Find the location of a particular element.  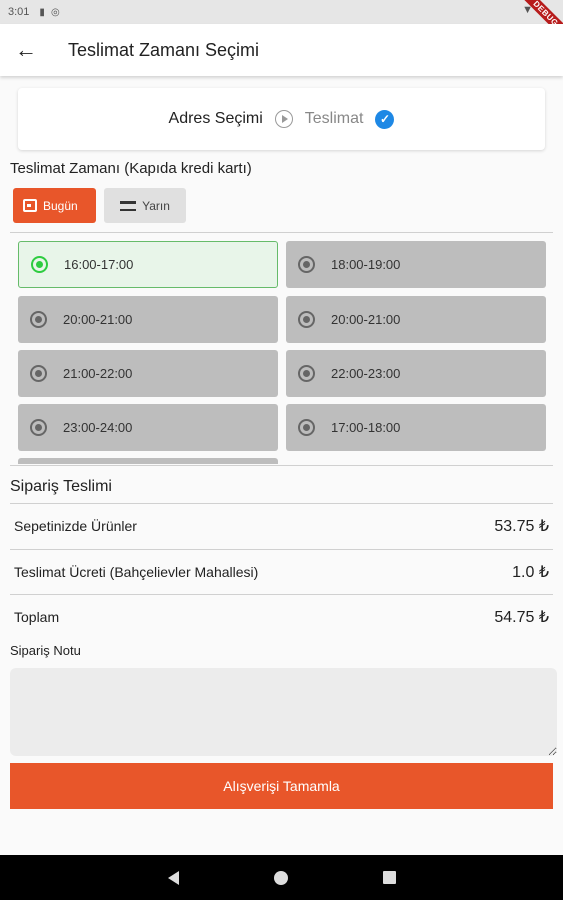

status-bar: 3:01 ▮ ◎ ▼ DEBUG is located at coordinates (281, 23).